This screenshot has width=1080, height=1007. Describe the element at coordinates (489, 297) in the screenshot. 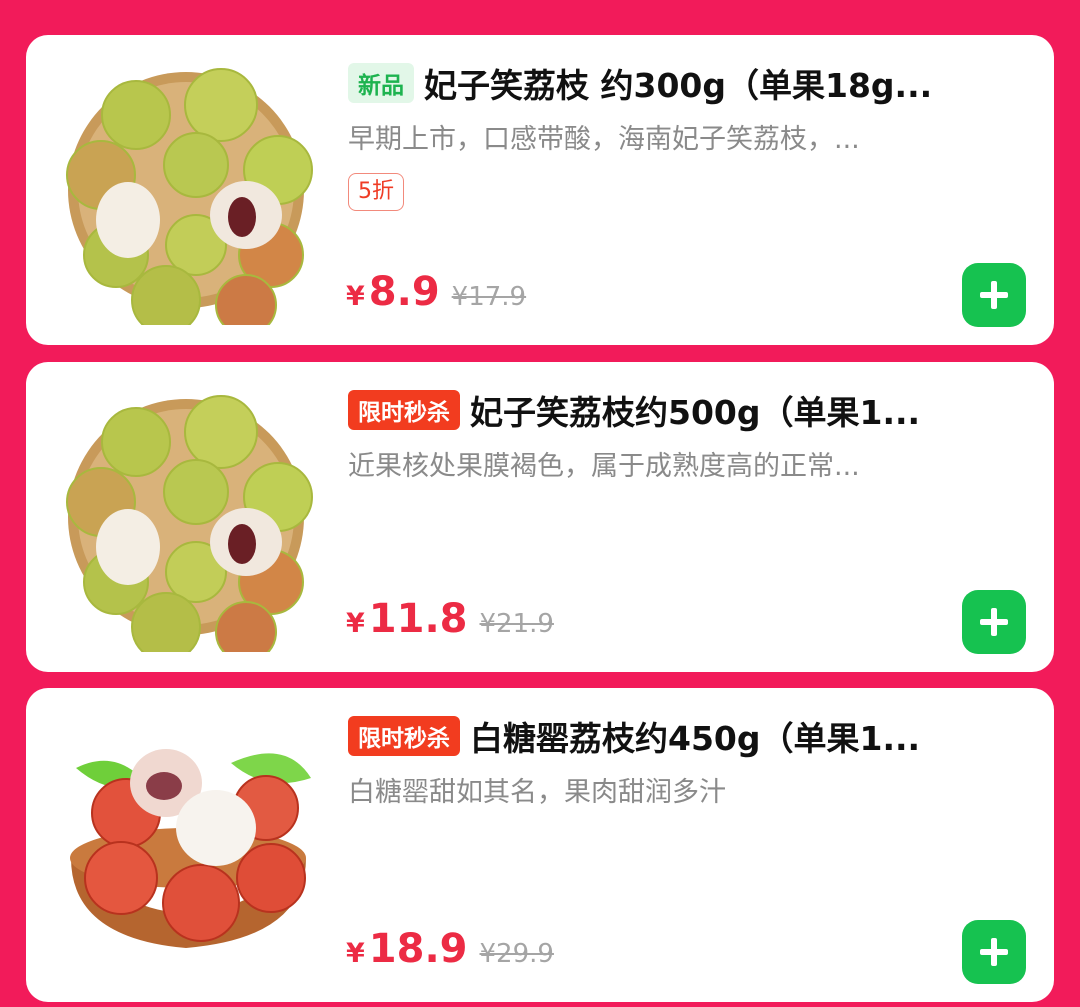

I see `original-price: ¥17.9` at that location.